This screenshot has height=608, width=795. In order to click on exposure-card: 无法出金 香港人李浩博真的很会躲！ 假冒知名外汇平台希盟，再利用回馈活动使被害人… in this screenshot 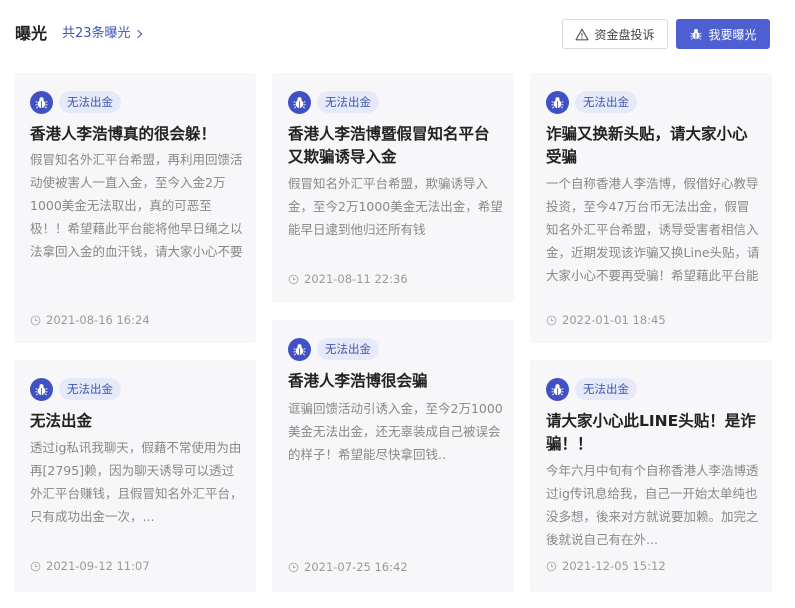, I will do `click(135, 208)`.